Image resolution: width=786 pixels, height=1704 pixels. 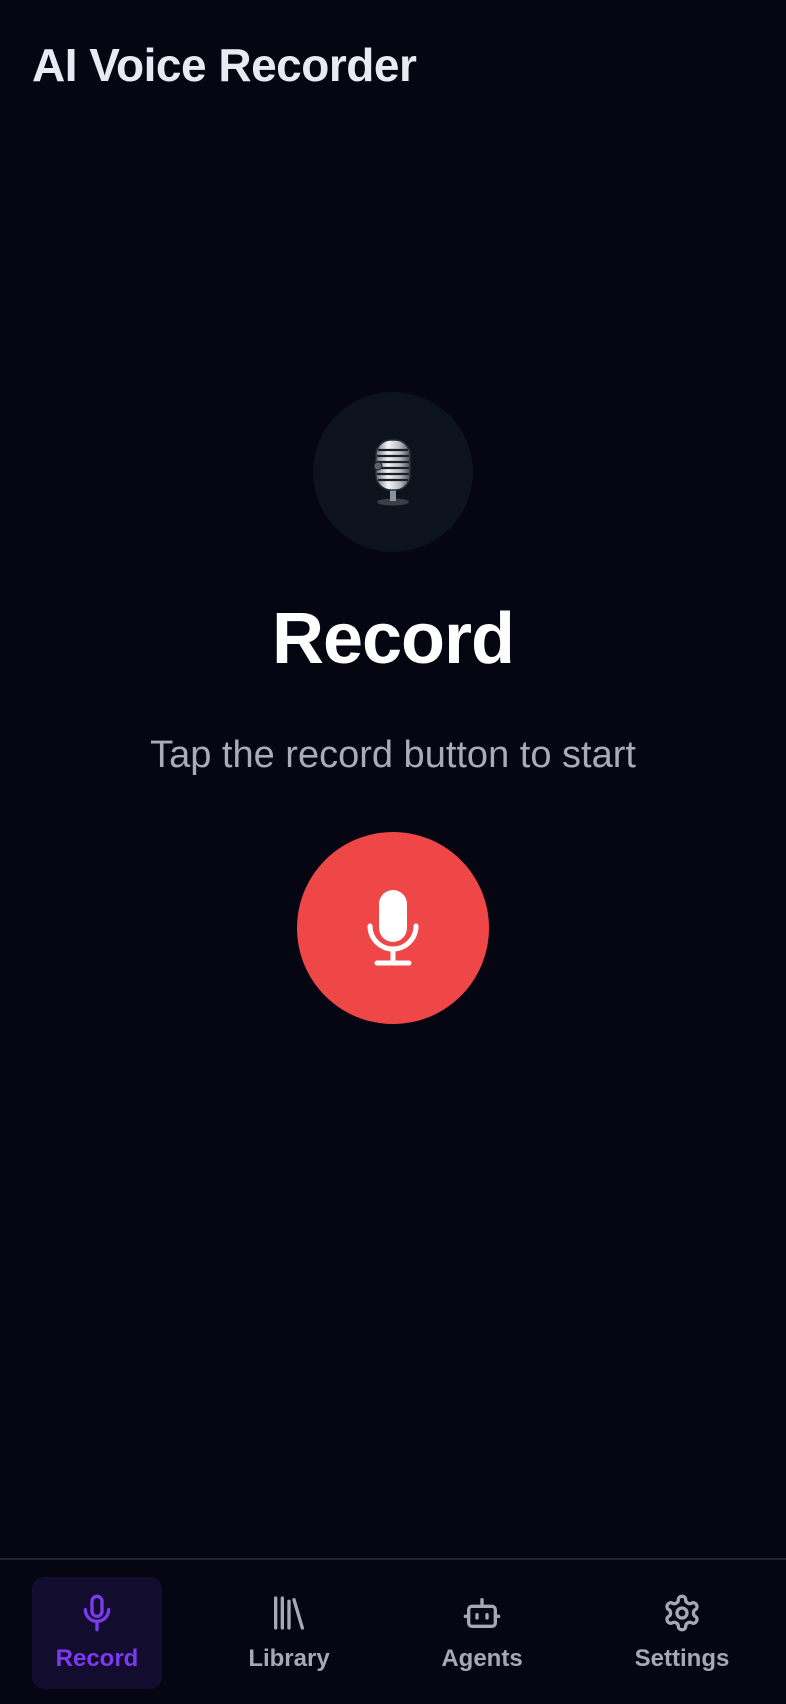 What do you see at coordinates (482, 1613) in the screenshot?
I see `bot-icon` at bounding box center [482, 1613].